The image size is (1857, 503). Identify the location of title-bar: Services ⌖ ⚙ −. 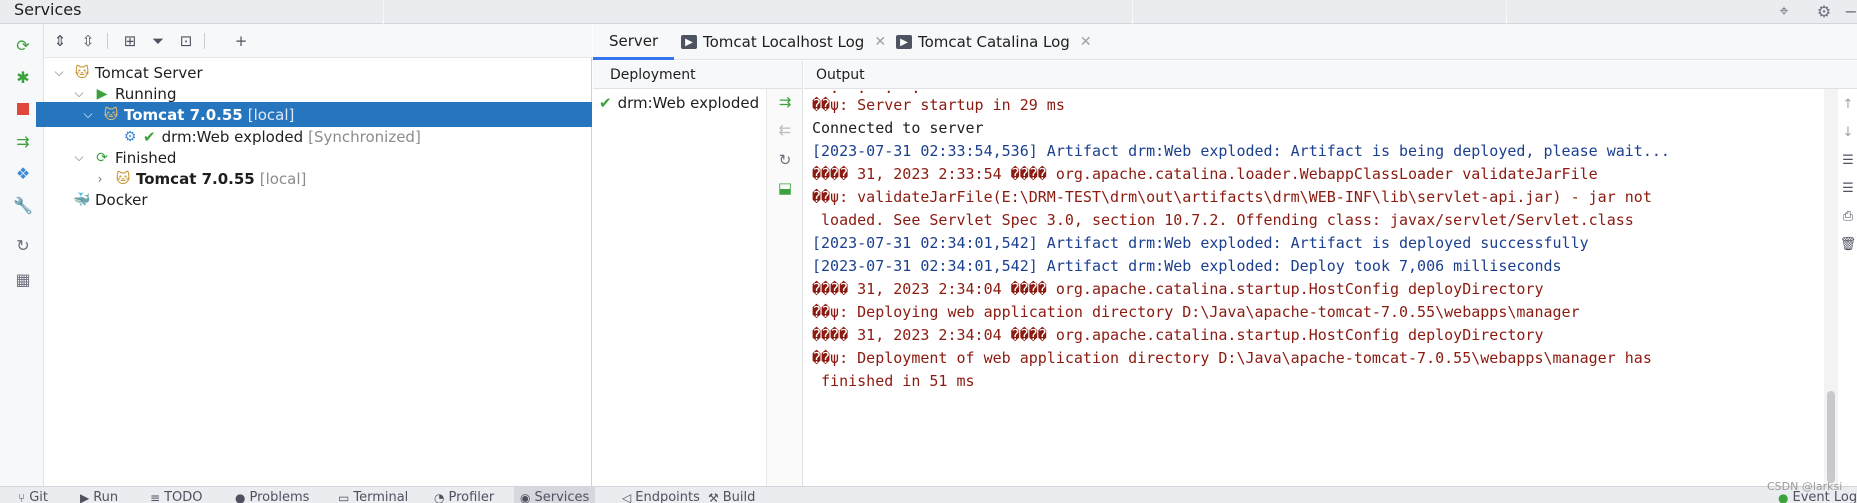
(928, 12).